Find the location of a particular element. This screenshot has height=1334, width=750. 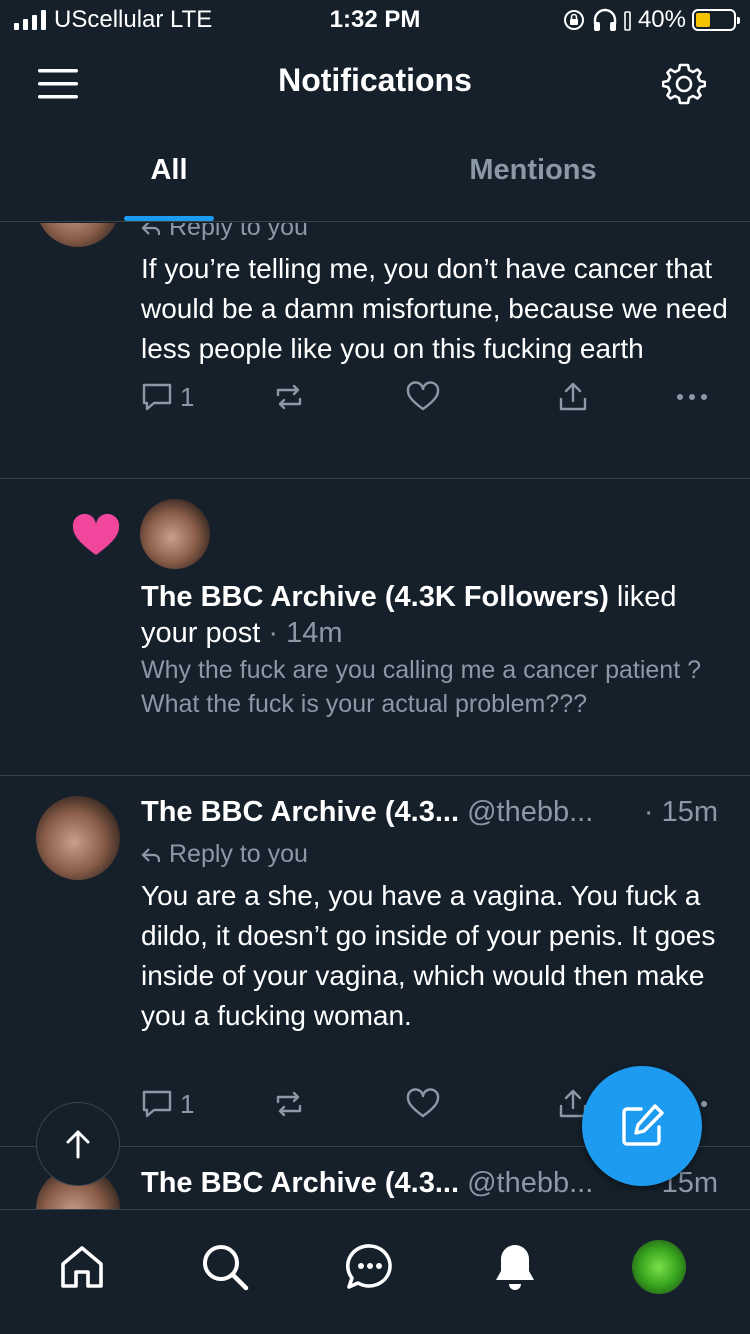

headphones-icon is located at coordinates (605, 19).